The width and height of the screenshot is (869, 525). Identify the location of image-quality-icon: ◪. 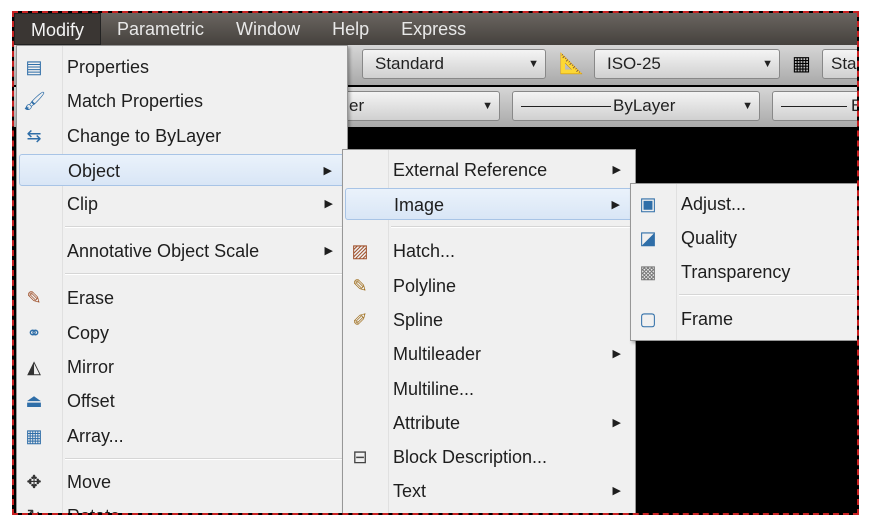
(648, 238).